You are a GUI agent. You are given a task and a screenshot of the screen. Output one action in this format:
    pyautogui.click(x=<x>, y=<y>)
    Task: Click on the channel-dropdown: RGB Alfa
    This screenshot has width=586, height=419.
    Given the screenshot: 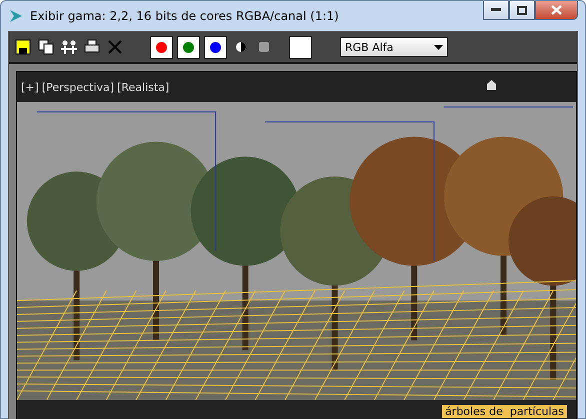 What is the action you would take?
    pyautogui.click(x=394, y=47)
    